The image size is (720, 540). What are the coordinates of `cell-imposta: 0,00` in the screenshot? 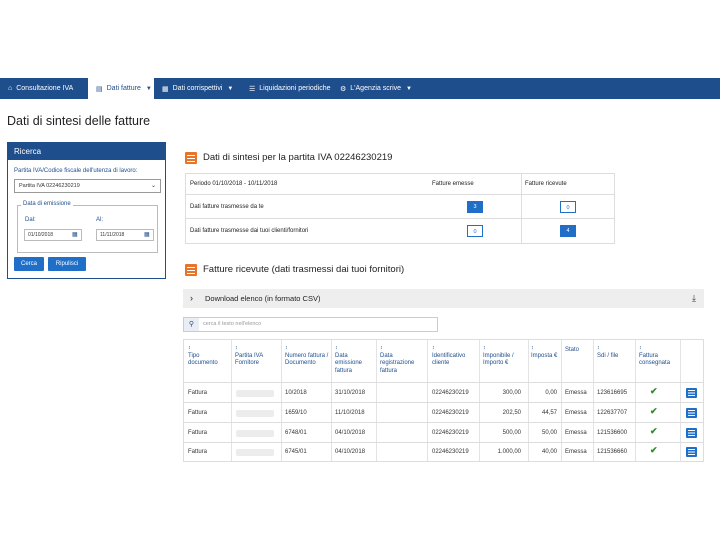 It's located at (551, 393).